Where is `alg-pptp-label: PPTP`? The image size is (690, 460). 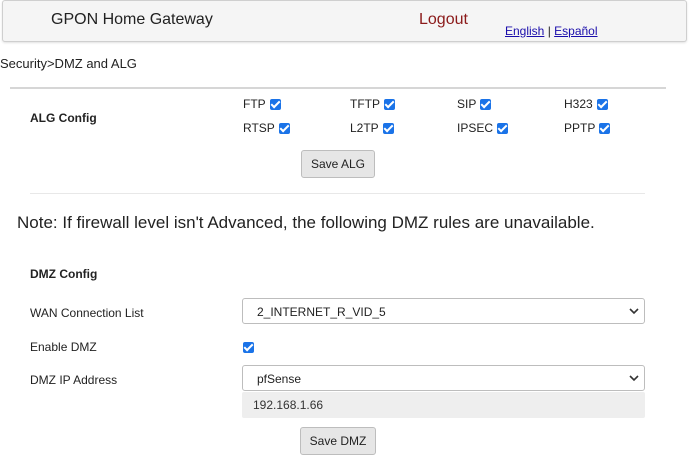 alg-pptp-label: PPTP is located at coordinates (580, 128).